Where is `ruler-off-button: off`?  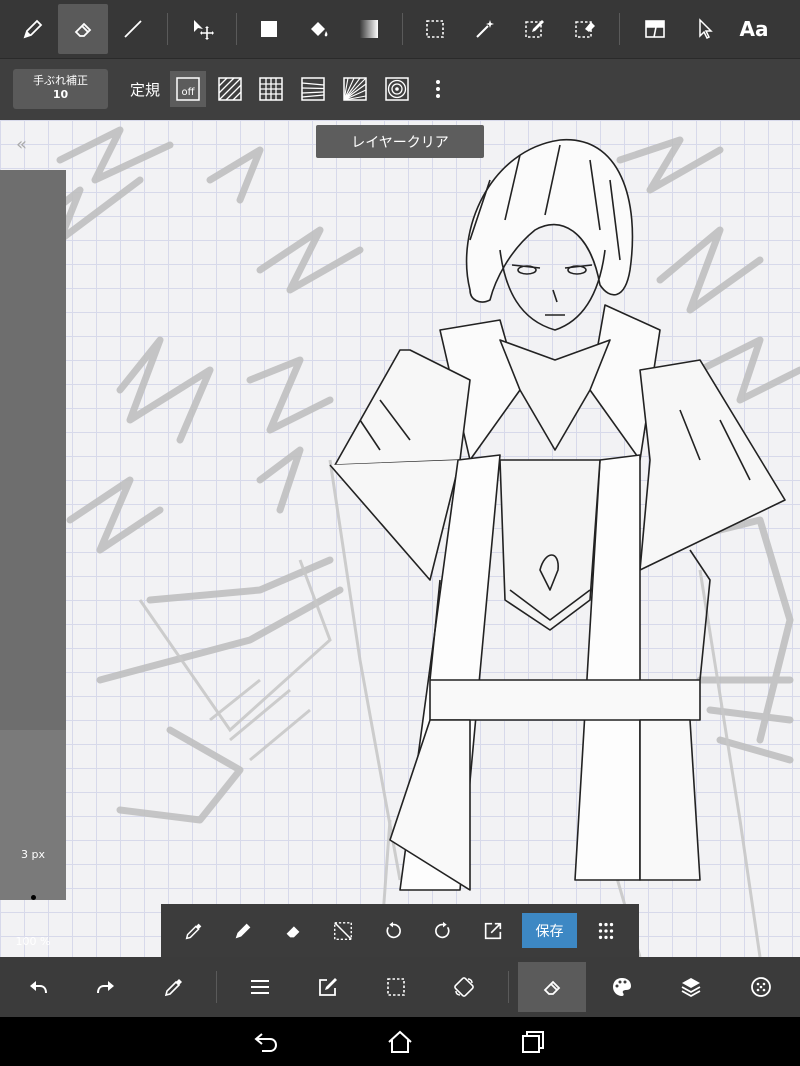
ruler-off-button: off is located at coordinates (188, 89).